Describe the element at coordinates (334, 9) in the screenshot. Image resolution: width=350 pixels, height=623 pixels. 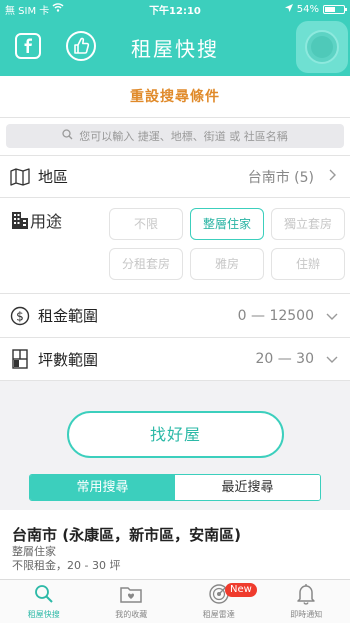
I see `battery-icon` at that location.